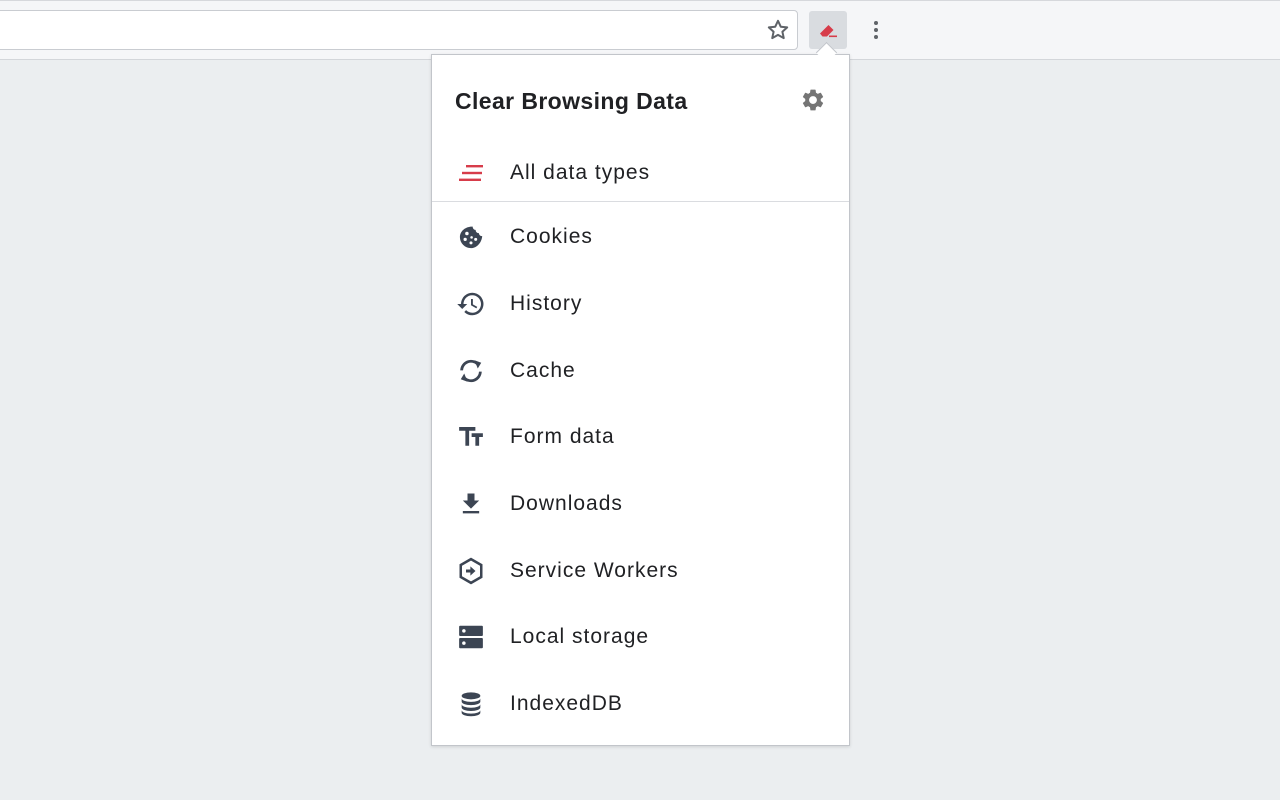  What do you see at coordinates (640, 704) in the screenshot?
I see `data-type-item-indexeddb: IndexedDB` at bounding box center [640, 704].